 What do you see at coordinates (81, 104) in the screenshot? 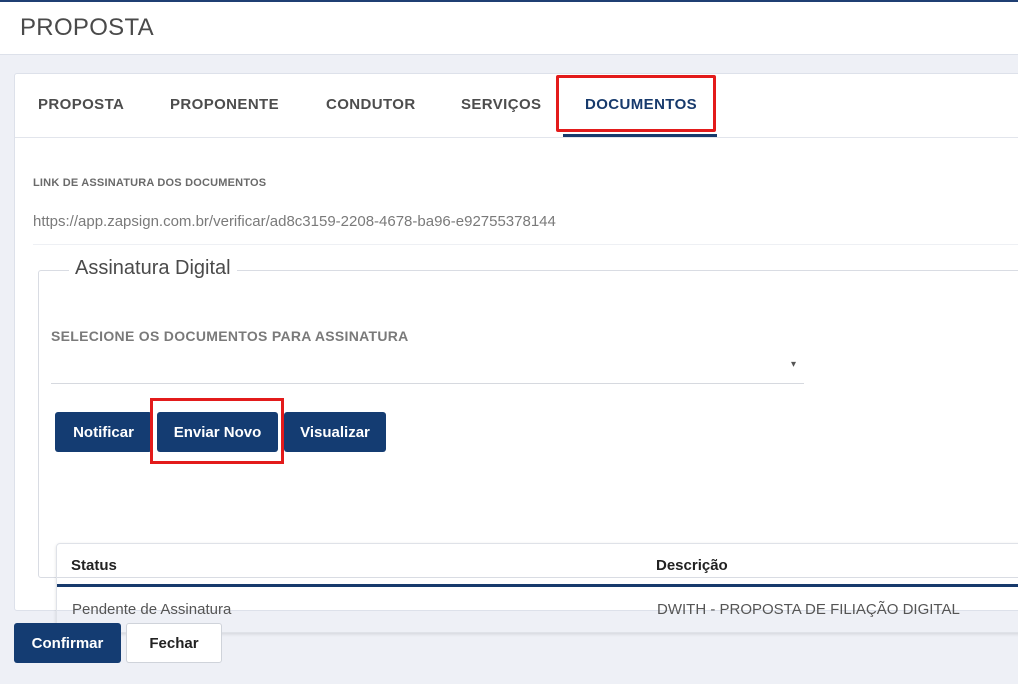
I see `tab-proposta: PROPOSTA` at bounding box center [81, 104].